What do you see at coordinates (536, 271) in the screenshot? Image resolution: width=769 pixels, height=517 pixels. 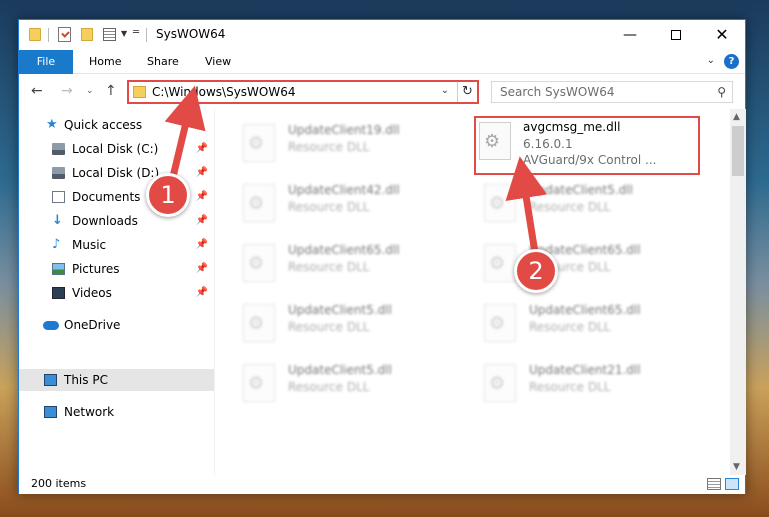 I see `callout-step-2: 2` at bounding box center [536, 271].